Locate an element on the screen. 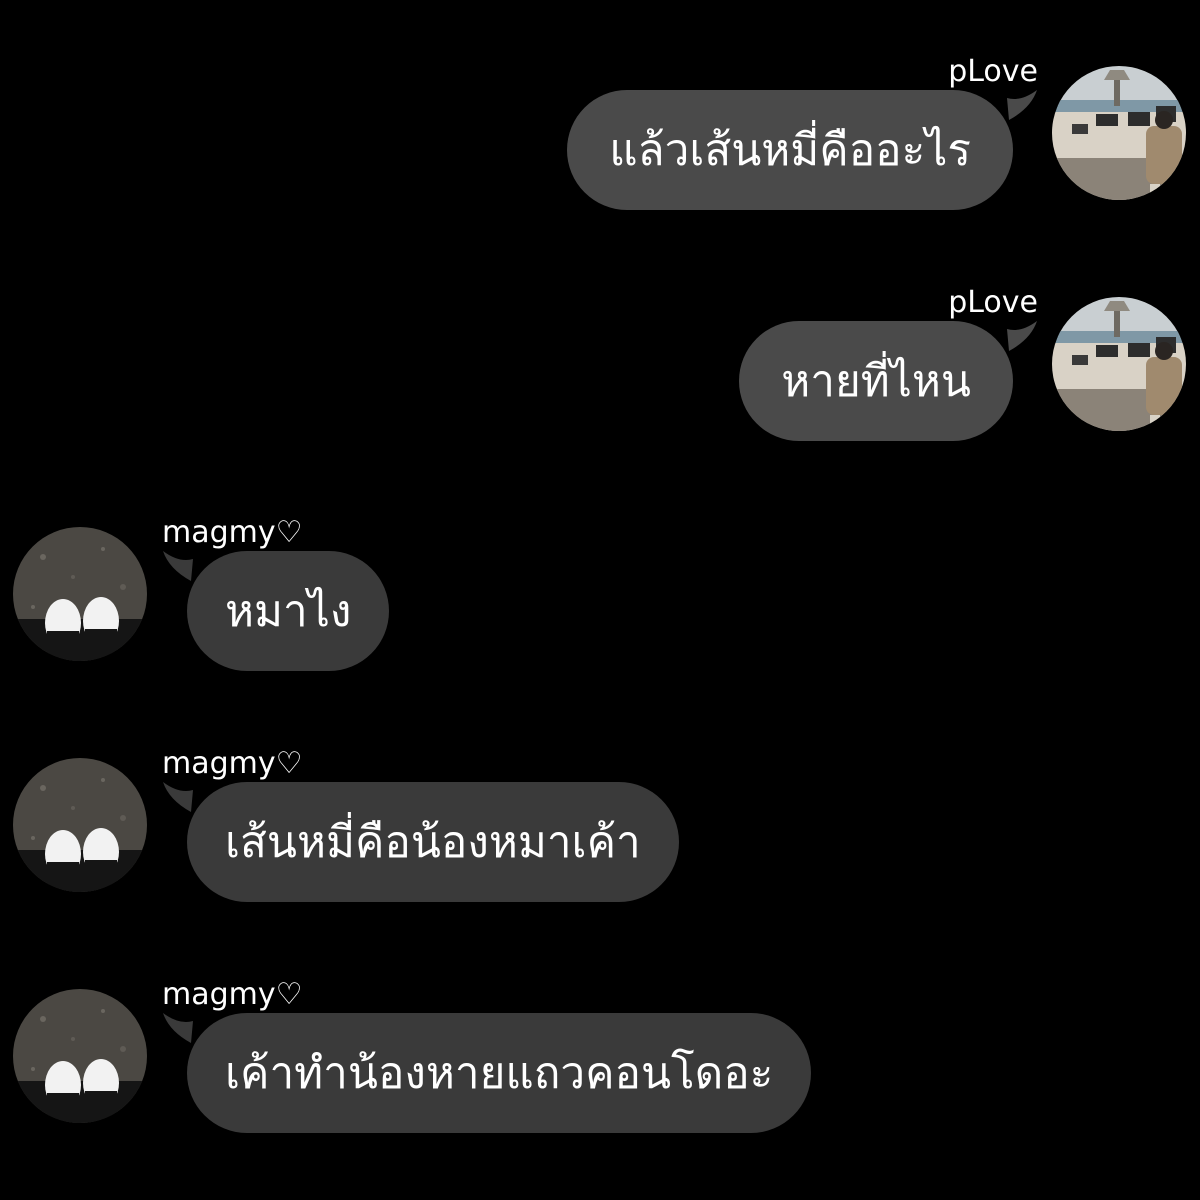 Image resolution: width=1200 pixels, height=1200 pixels. message-bubble: หายที่ไหน is located at coordinates (888, 381).